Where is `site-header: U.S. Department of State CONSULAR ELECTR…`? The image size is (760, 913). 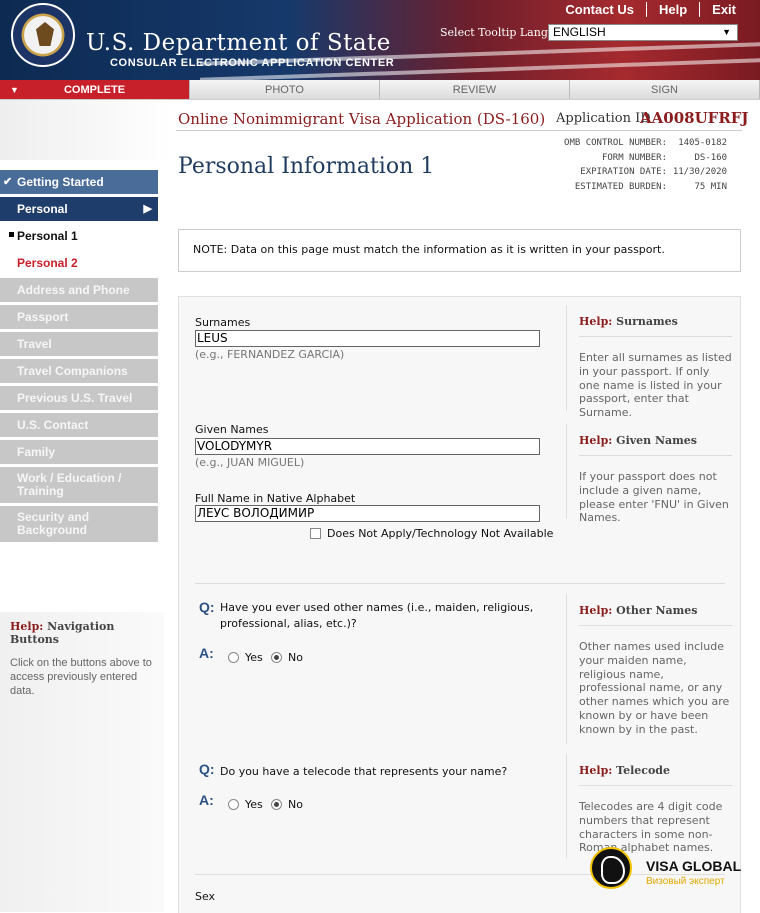
site-header: U.S. Department of State CONSULAR ELECTR… is located at coordinates (380, 40).